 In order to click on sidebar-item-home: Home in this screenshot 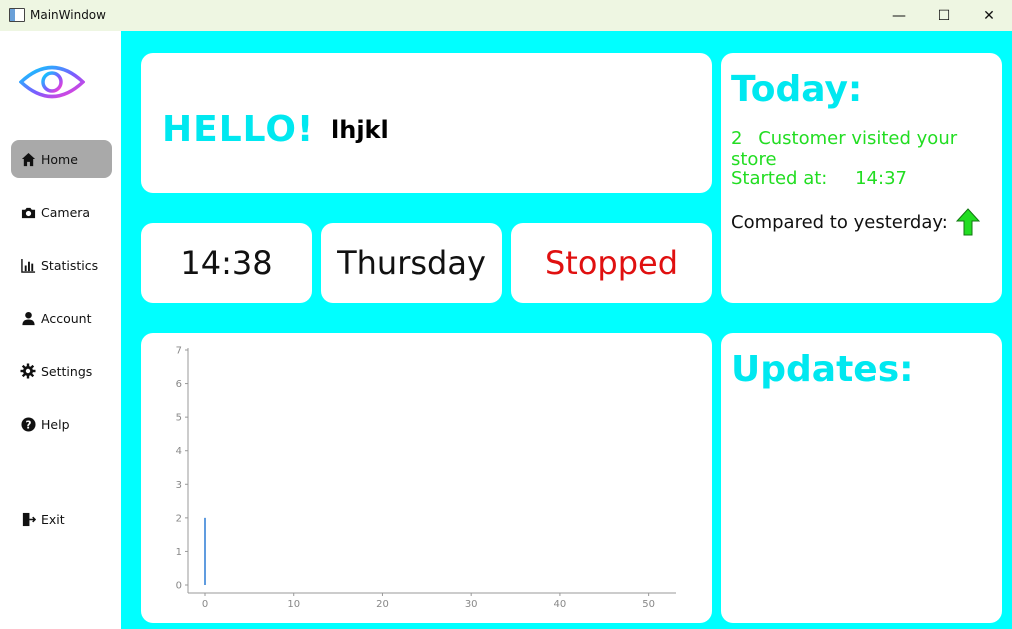, I will do `click(61, 159)`.